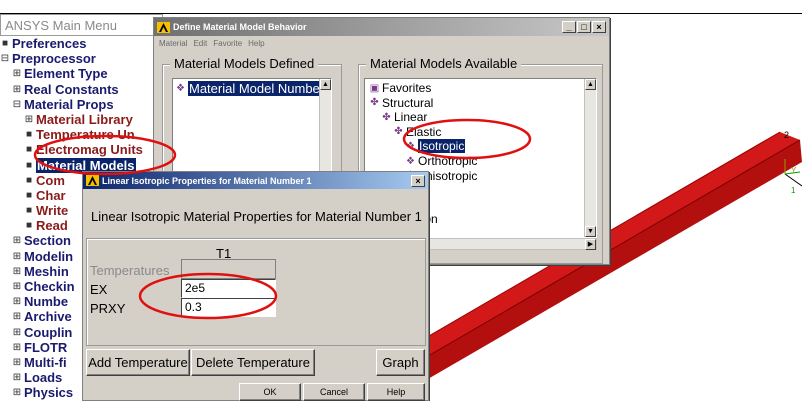 Image resolution: width=802 pixels, height=401 pixels. I want to click on menu-item: ⊞ Material Library, so click(71, 119).